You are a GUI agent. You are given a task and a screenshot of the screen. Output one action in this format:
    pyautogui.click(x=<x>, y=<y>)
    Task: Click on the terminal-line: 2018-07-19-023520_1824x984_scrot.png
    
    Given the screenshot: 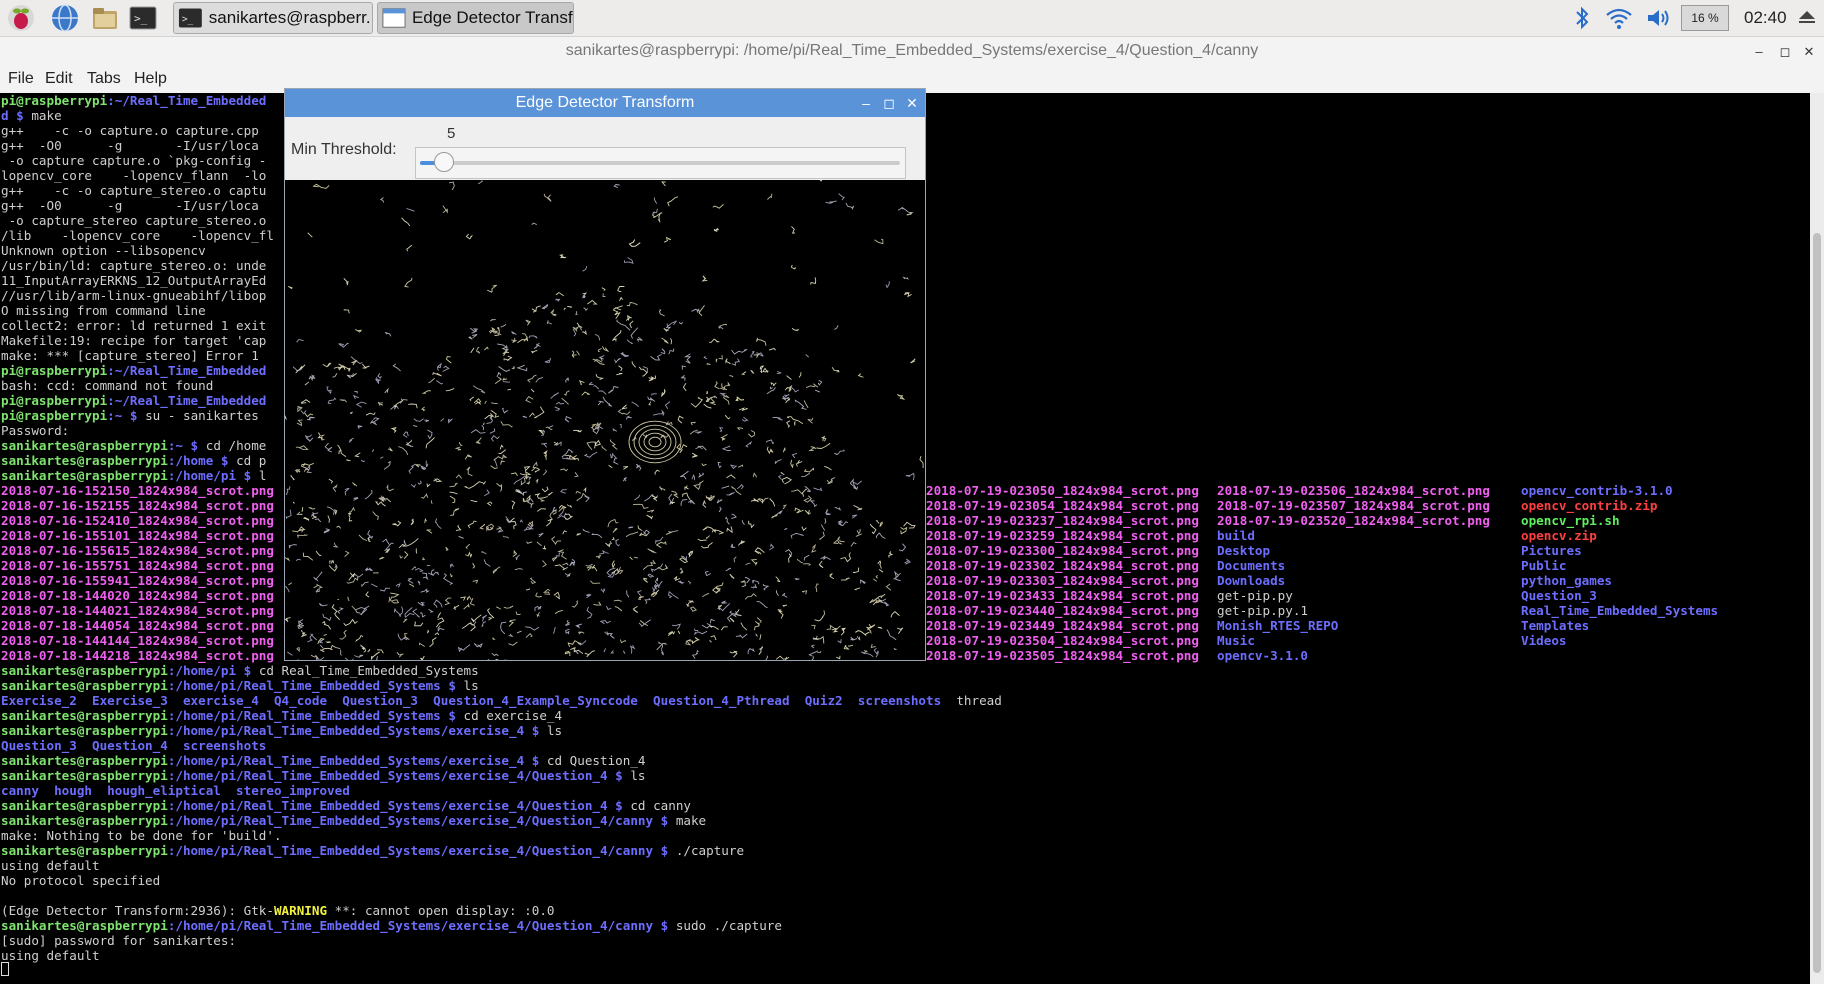 What is the action you would take?
    pyautogui.click(x=1353, y=520)
    